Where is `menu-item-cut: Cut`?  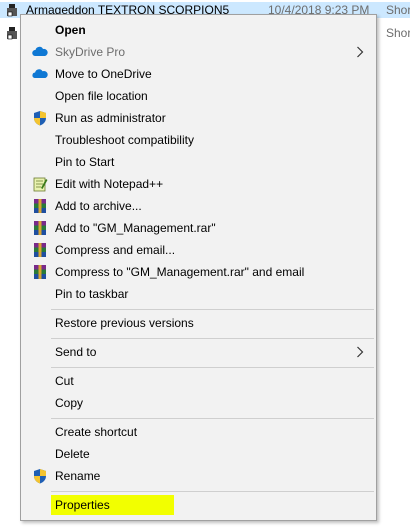
menu-item-cut: Cut is located at coordinates (198, 381).